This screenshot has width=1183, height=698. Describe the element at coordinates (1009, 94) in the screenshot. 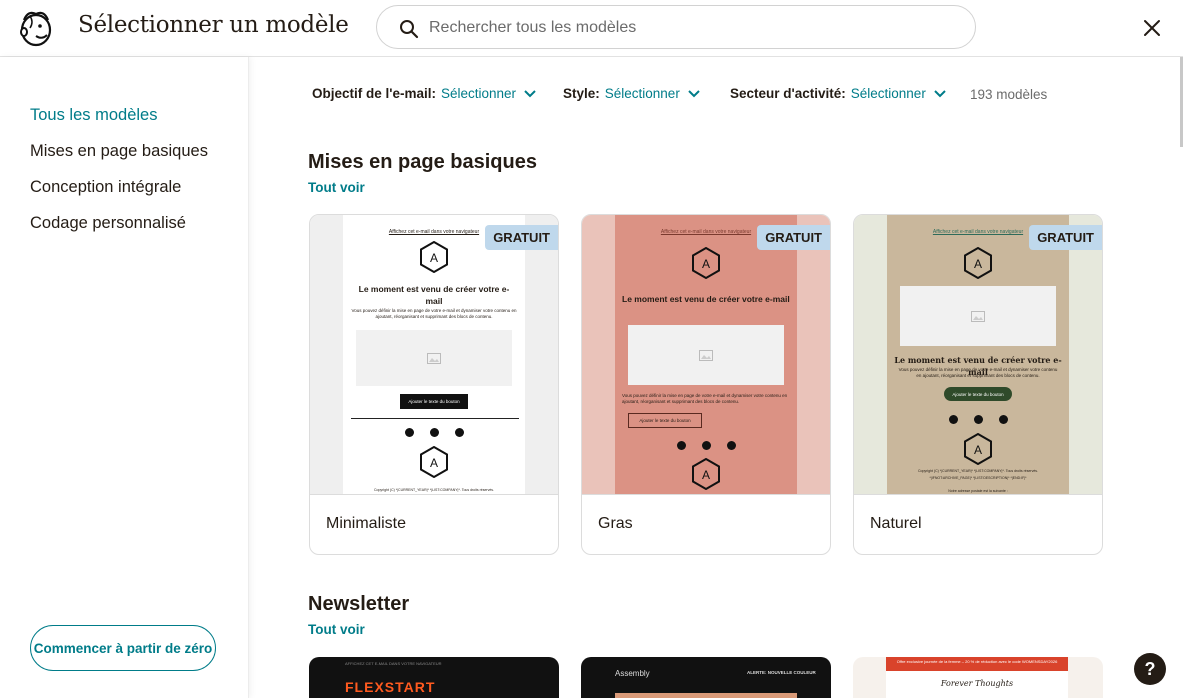

I see `template-count: 193 modèles` at that location.